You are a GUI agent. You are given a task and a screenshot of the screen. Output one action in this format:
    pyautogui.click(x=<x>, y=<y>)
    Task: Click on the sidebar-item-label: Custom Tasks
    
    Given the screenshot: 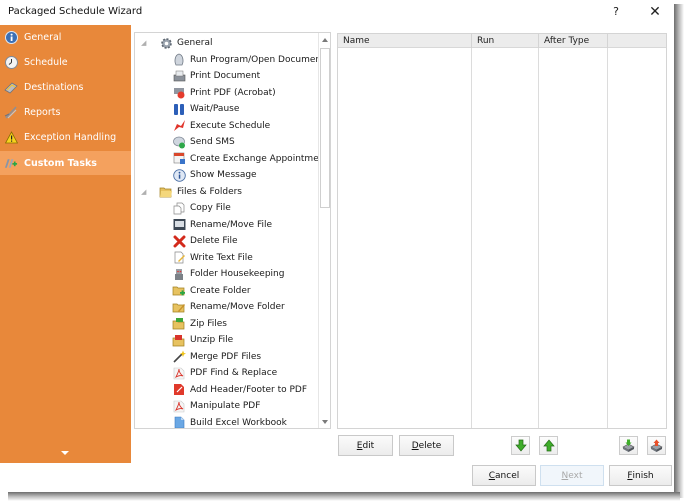 What is the action you would take?
    pyautogui.click(x=60, y=163)
    